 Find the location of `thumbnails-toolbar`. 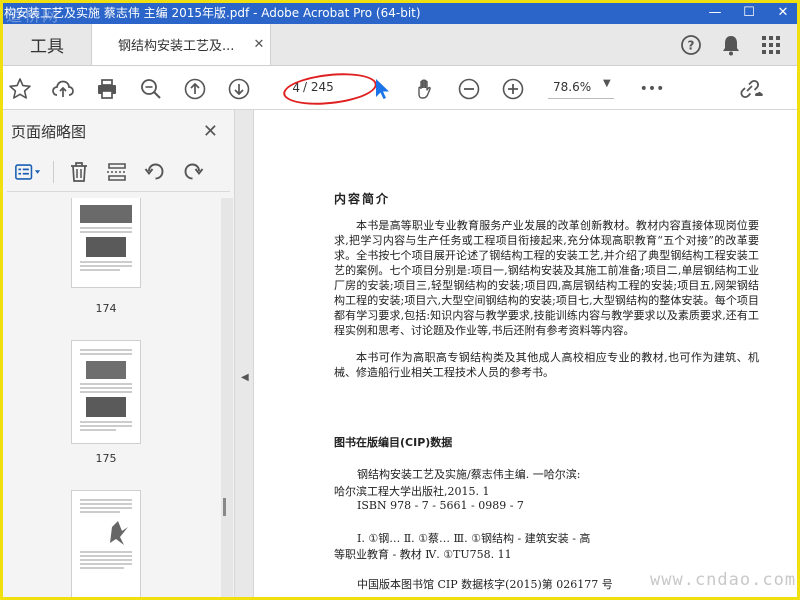

thumbnails-toolbar is located at coordinates (118, 172).